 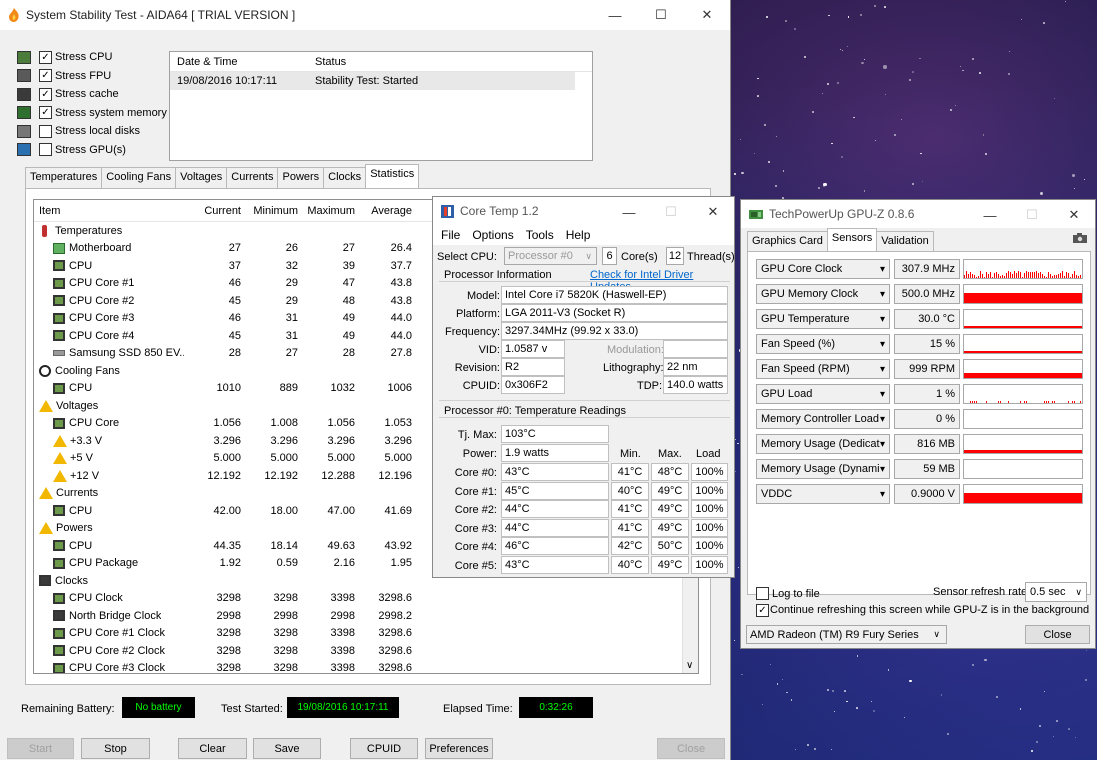 What do you see at coordinates (459, 748) in the screenshot?
I see `preferences-button: Preferences` at bounding box center [459, 748].